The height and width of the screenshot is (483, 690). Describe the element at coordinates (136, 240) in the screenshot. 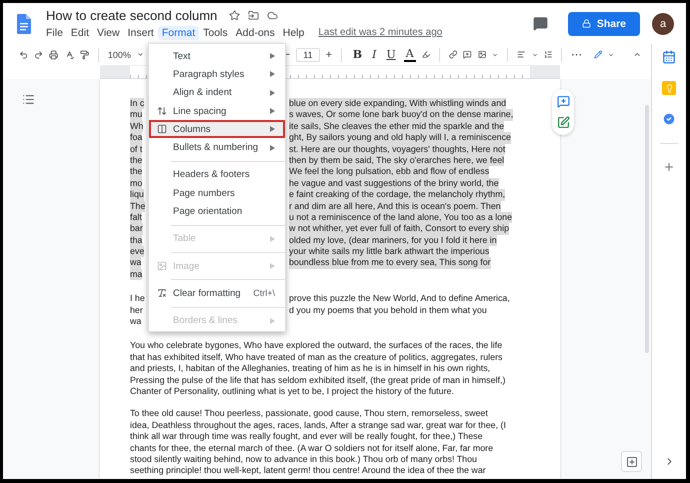

I see `text-fragment: tha` at that location.